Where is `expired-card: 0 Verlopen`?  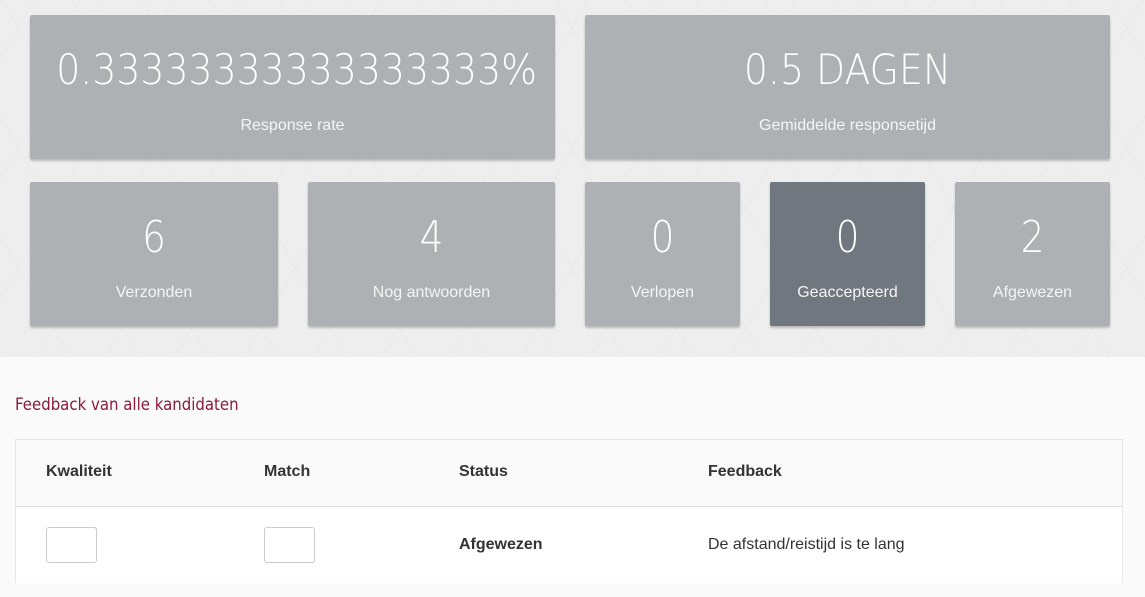
expired-card: 0 Verlopen is located at coordinates (662, 254).